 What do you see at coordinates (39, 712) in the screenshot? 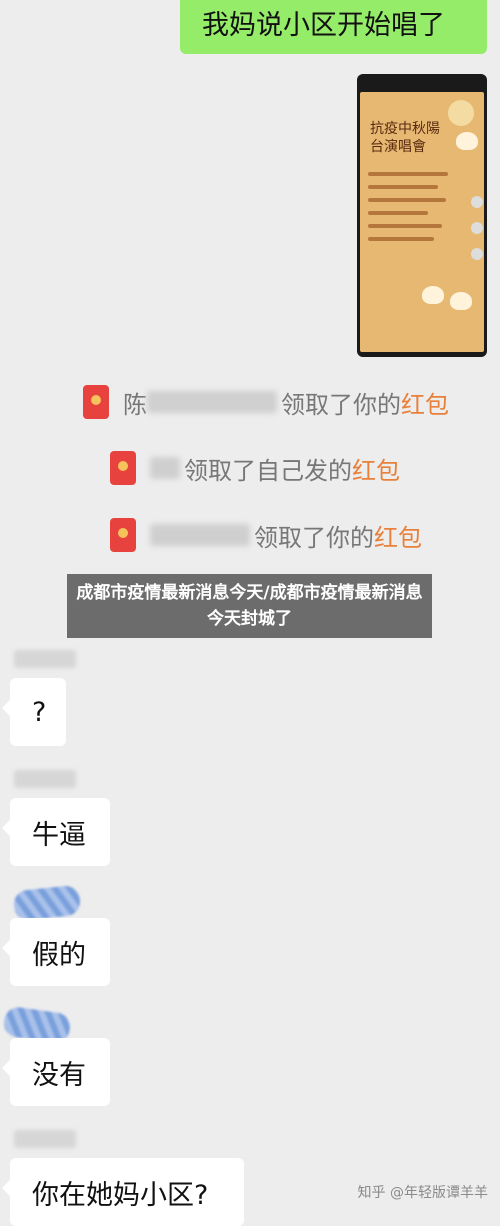
I see `incoming-message-text: ?` at bounding box center [39, 712].